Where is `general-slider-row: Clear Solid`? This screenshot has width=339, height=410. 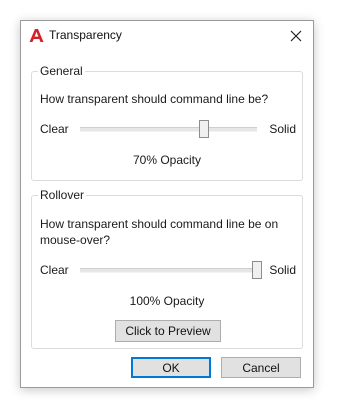
general-slider-row: Clear Solid is located at coordinates (168, 129).